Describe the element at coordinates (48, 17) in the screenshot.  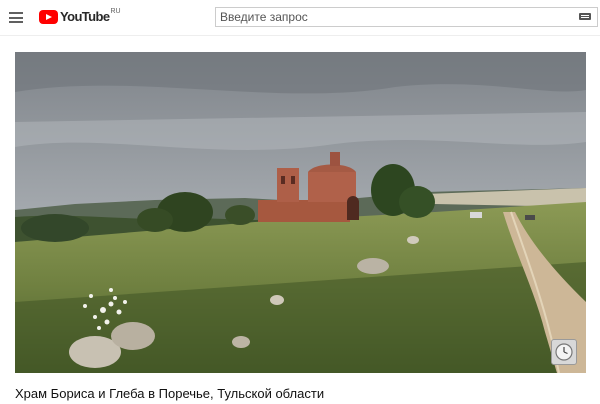
I see `youtube-logo-icon` at that location.